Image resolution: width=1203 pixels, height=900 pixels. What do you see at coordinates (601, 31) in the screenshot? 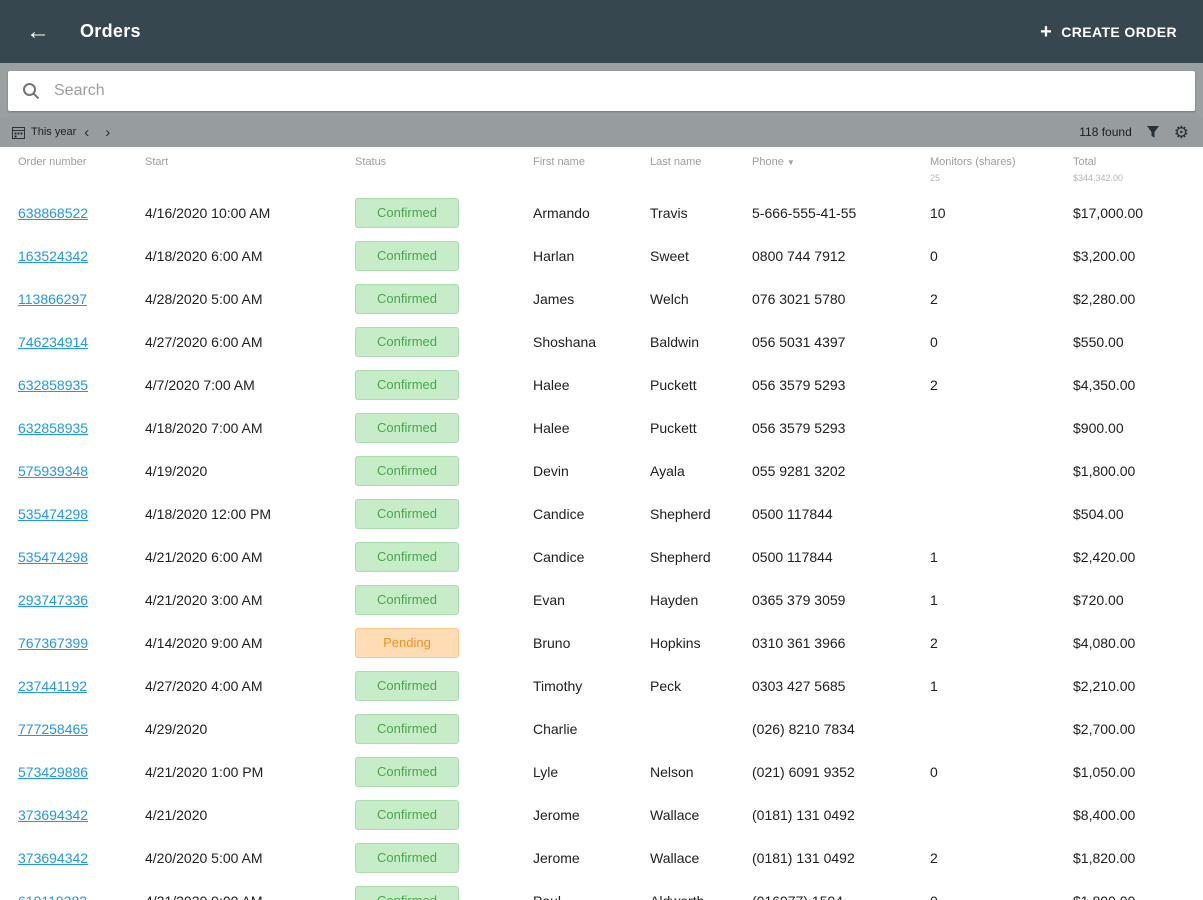
I see `app-bar: ← Orders + CREATE ORDER` at bounding box center [601, 31].